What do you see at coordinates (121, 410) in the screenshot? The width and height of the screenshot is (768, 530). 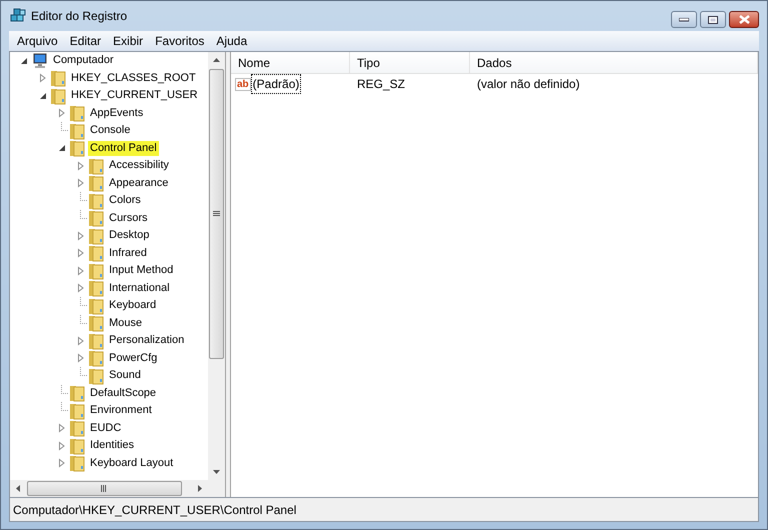 I see `tree-item: Environment` at bounding box center [121, 410].